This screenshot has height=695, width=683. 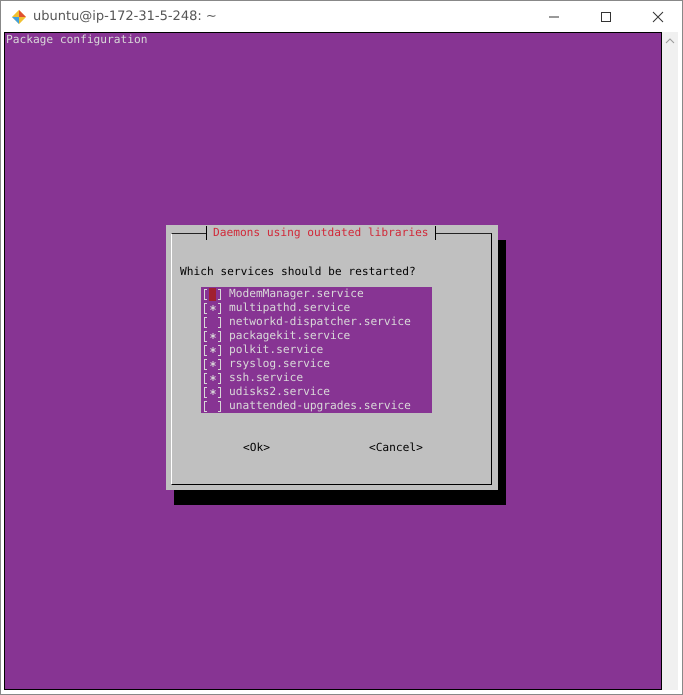 What do you see at coordinates (279, 392) in the screenshot?
I see `service-name: udisks2.service` at bounding box center [279, 392].